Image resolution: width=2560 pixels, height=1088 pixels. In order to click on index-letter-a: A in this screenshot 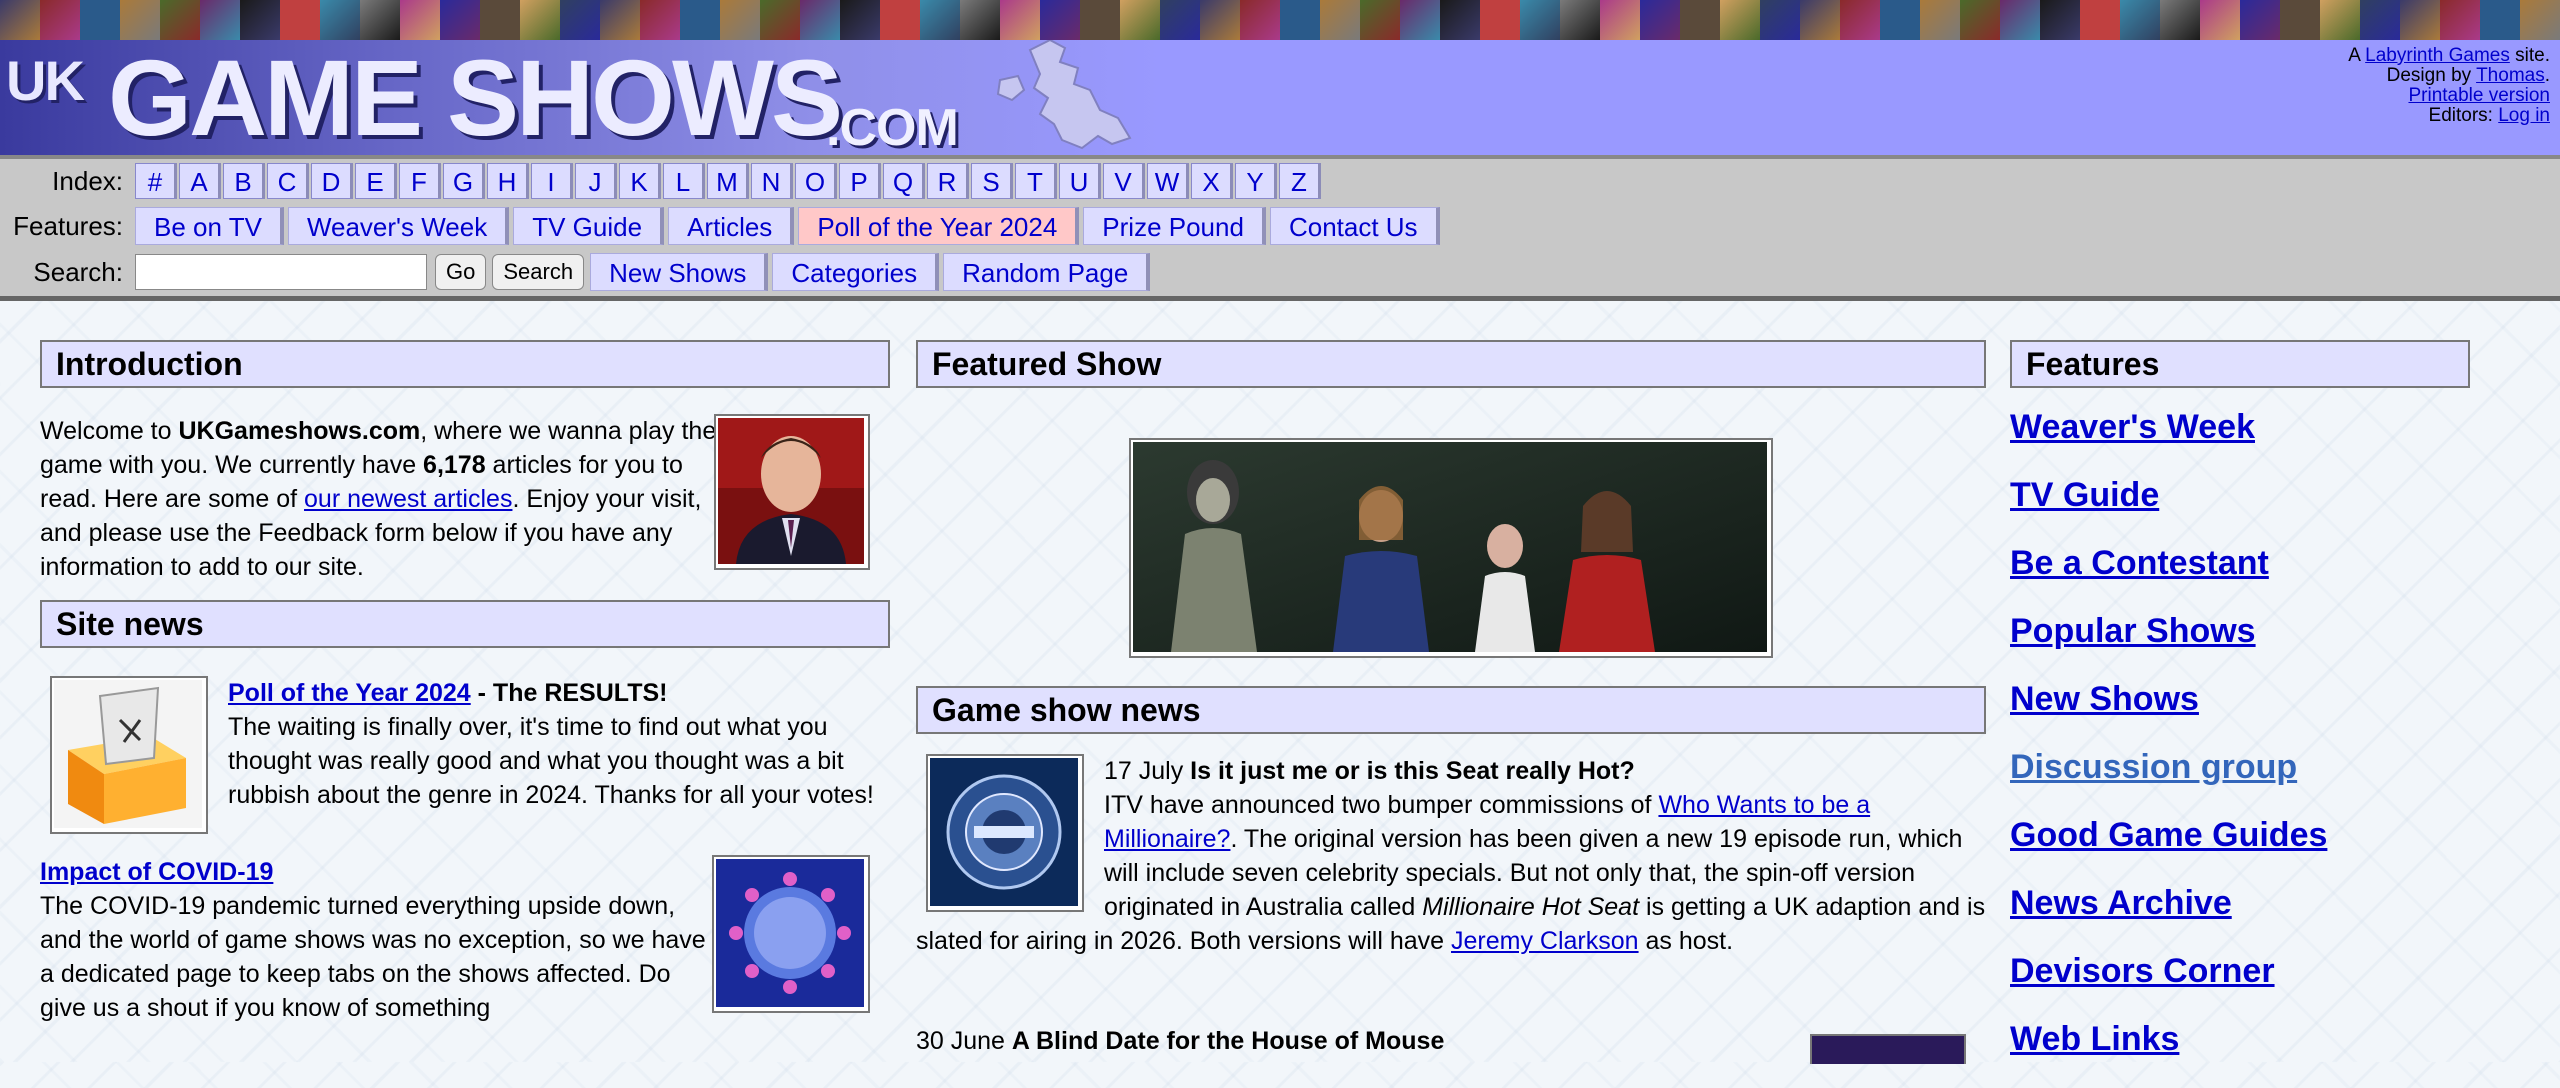, I will do `click(200, 181)`.